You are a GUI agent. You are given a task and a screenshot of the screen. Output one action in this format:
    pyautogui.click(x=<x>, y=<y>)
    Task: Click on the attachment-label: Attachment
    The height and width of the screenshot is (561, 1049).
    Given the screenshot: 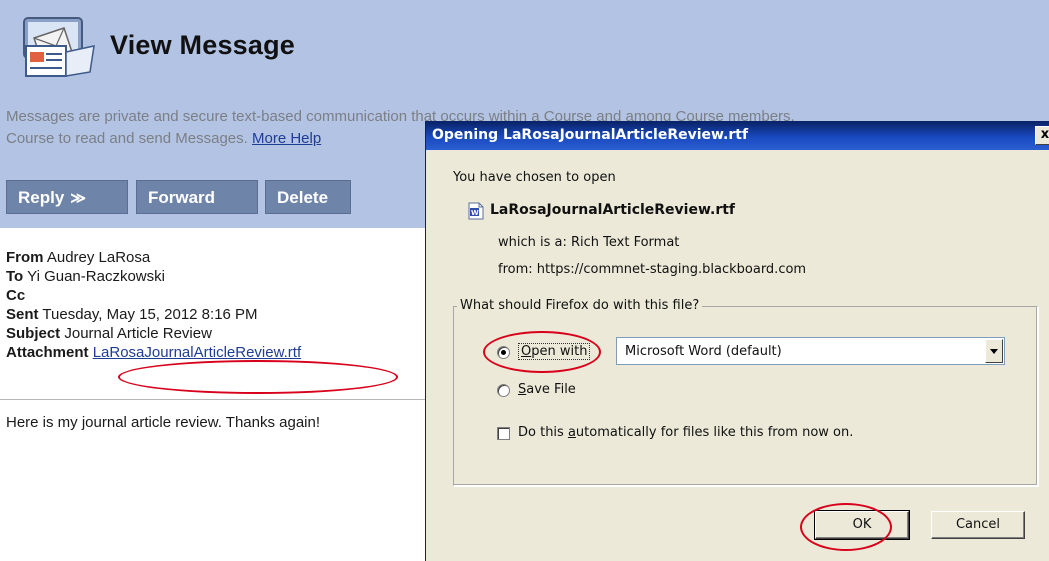 What is the action you would take?
    pyautogui.click(x=47, y=352)
    